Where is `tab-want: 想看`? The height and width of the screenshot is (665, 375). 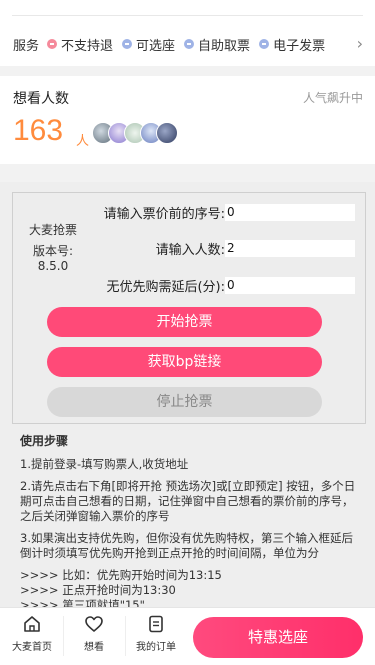 tab-want: 想看 is located at coordinates (94, 633).